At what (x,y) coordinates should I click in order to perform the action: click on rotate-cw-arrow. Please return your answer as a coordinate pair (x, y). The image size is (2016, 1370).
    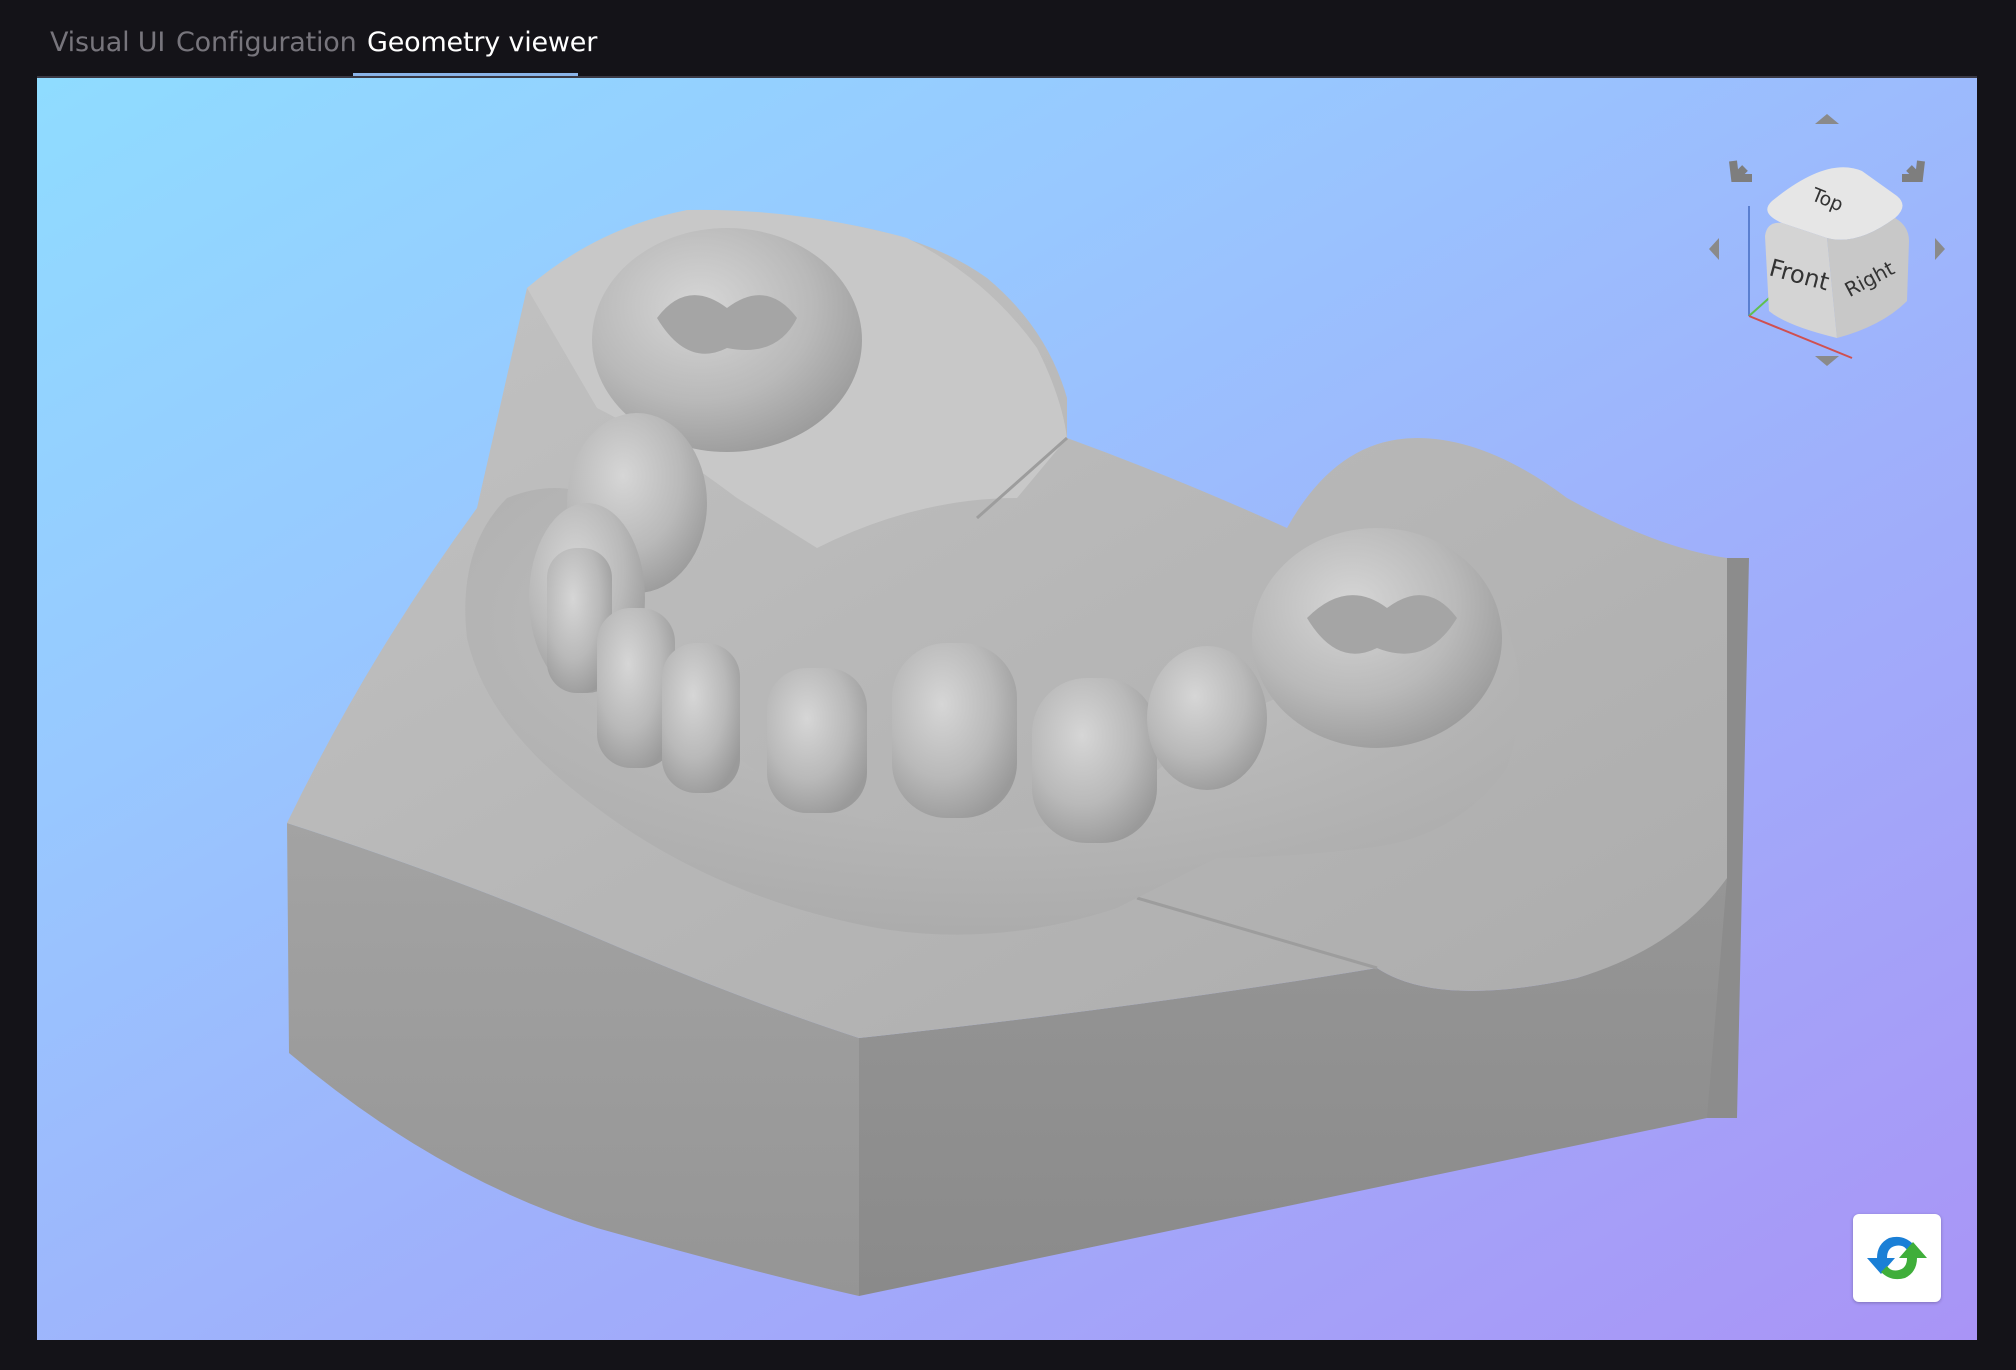
    Looking at the image, I should click on (1913, 171).